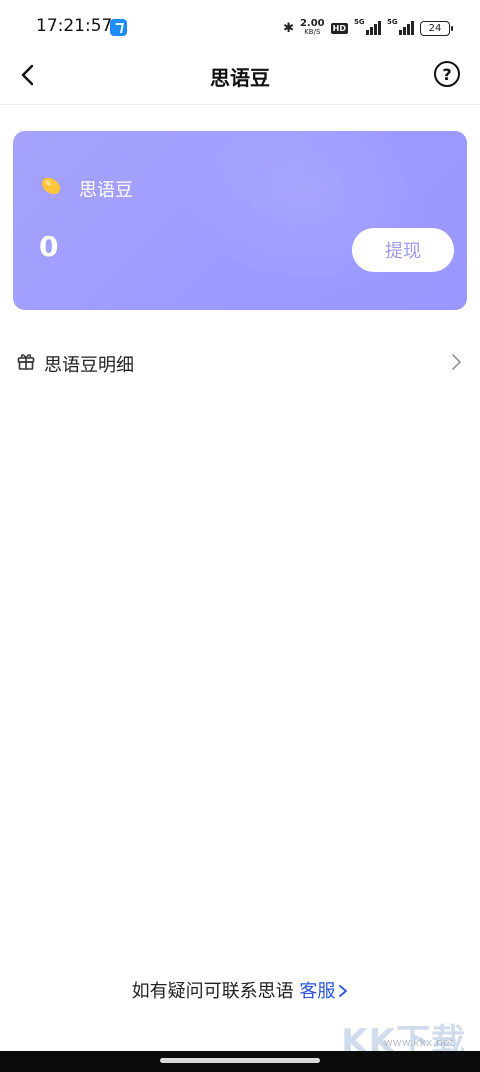 The width and height of the screenshot is (480, 1072). I want to click on question-mark-icon: ?, so click(447, 74).